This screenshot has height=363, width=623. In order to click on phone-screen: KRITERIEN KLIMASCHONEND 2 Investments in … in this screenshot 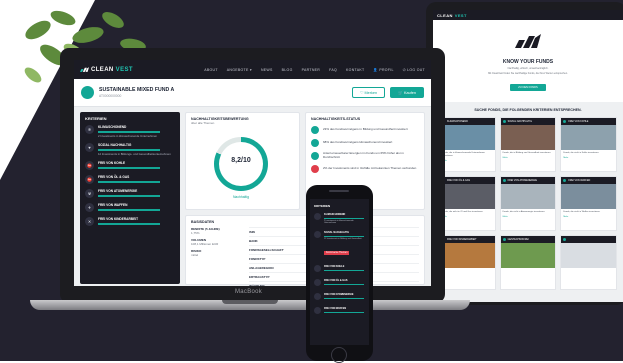, I will do `click(339, 272)`.